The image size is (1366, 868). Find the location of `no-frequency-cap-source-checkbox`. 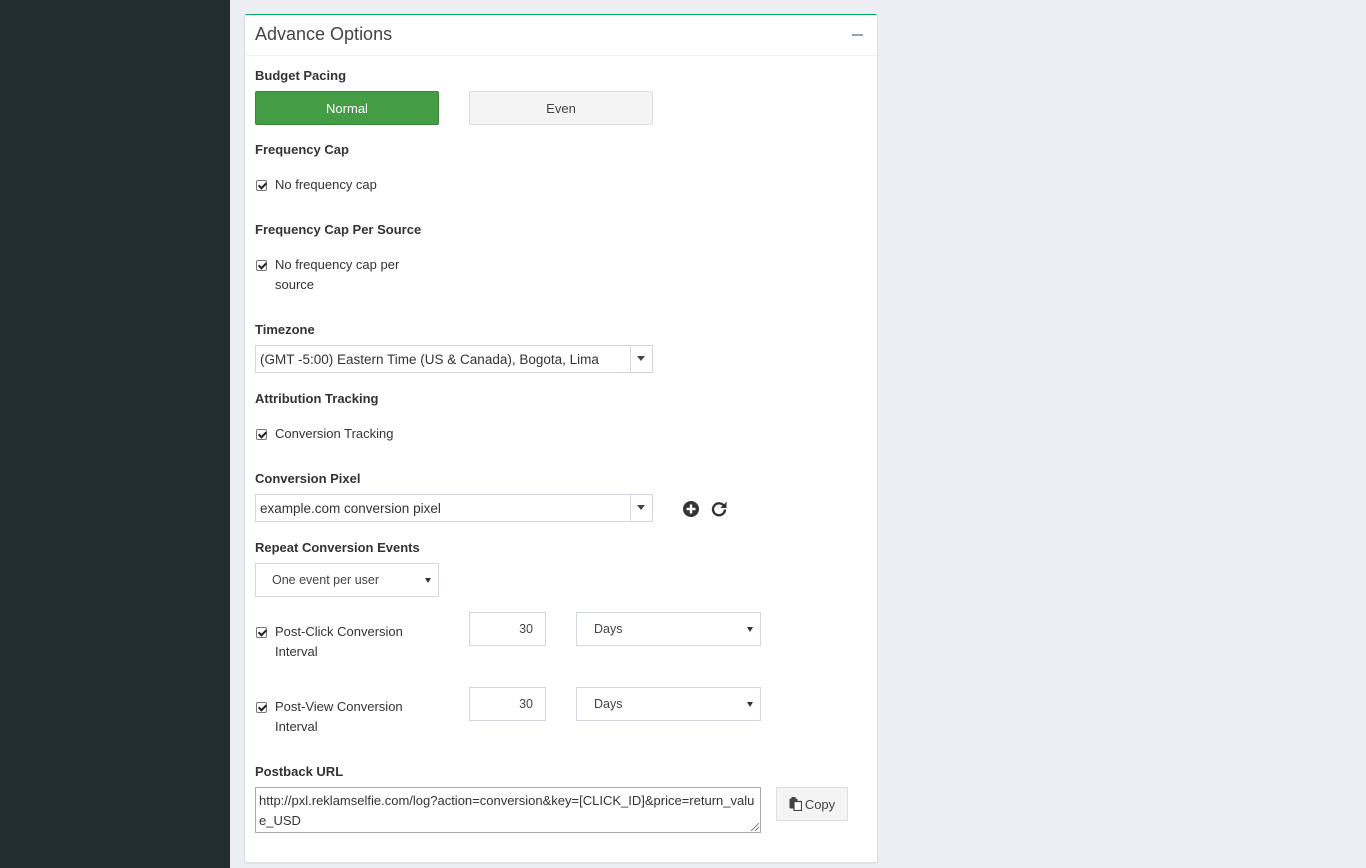

no-frequency-cap-source-checkbox is located at coordinates (261, 265).